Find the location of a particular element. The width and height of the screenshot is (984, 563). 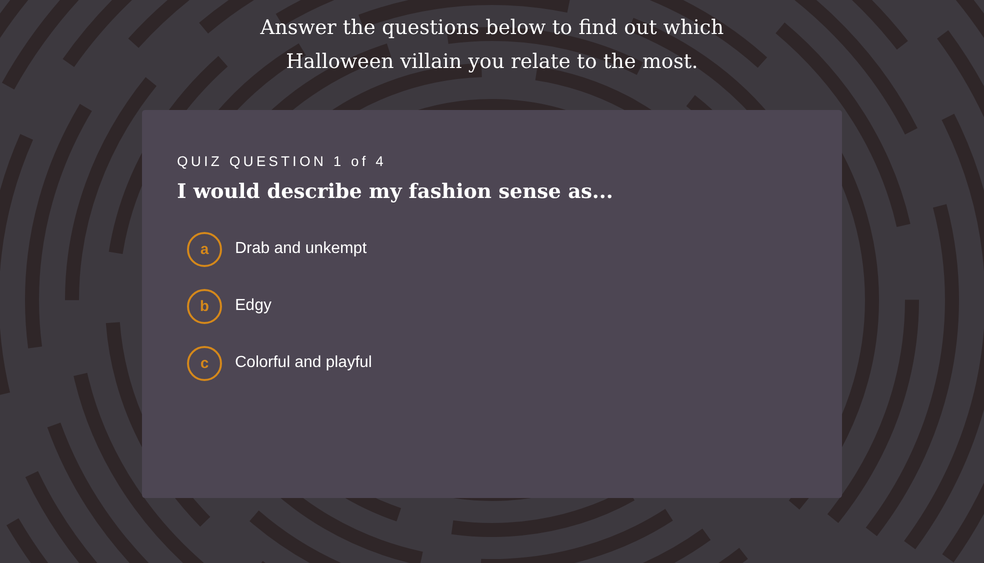

intro-text: Halloween villain you relate to the most. is located at coordinates (491, 61).